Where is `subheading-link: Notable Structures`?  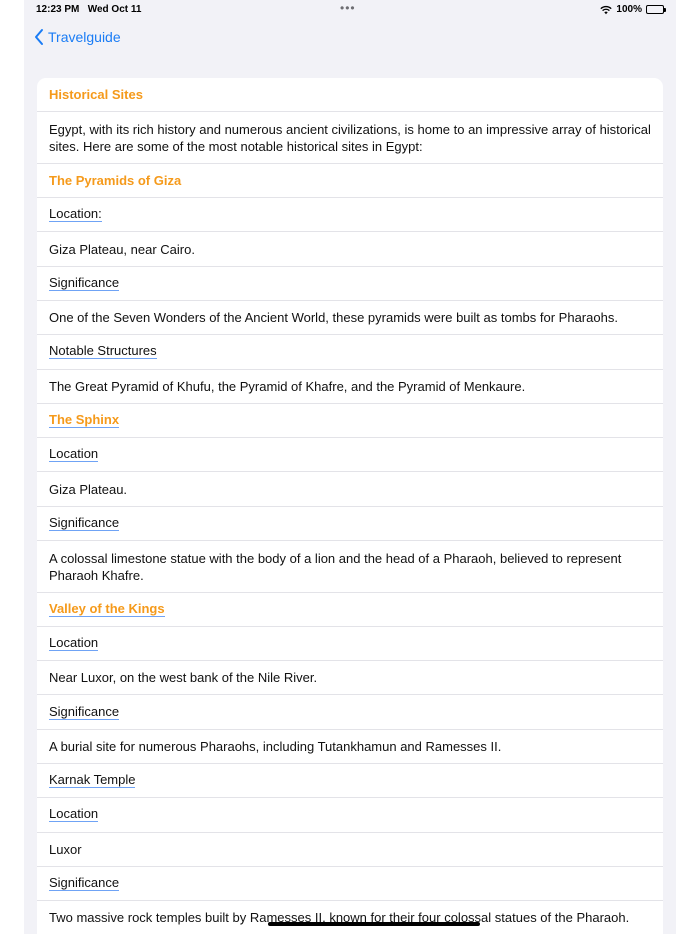
subheading-link: Notable Structures is located at coordinates (350, 352).